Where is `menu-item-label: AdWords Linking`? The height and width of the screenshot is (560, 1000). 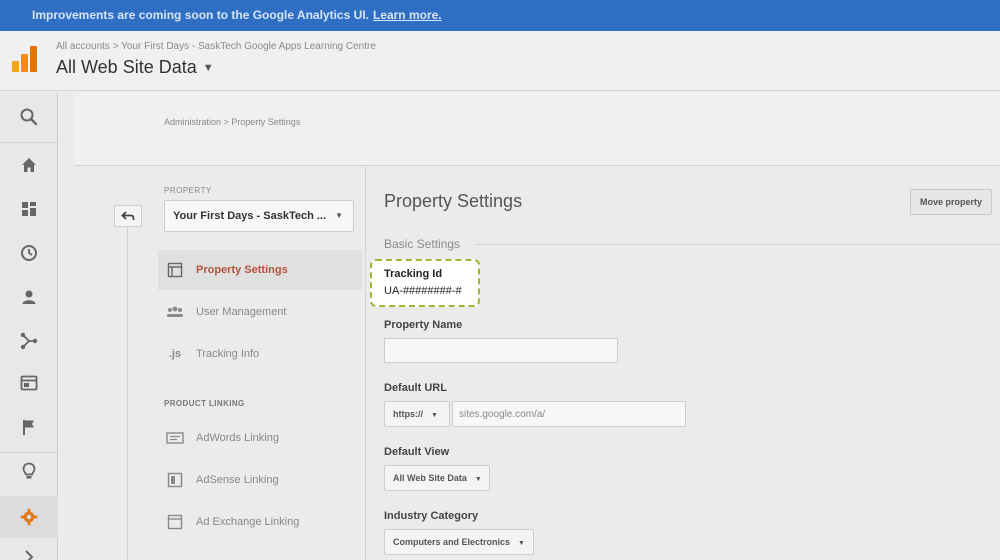
menu-item-label: AdWords Linking is located at coordinates (237, 438).